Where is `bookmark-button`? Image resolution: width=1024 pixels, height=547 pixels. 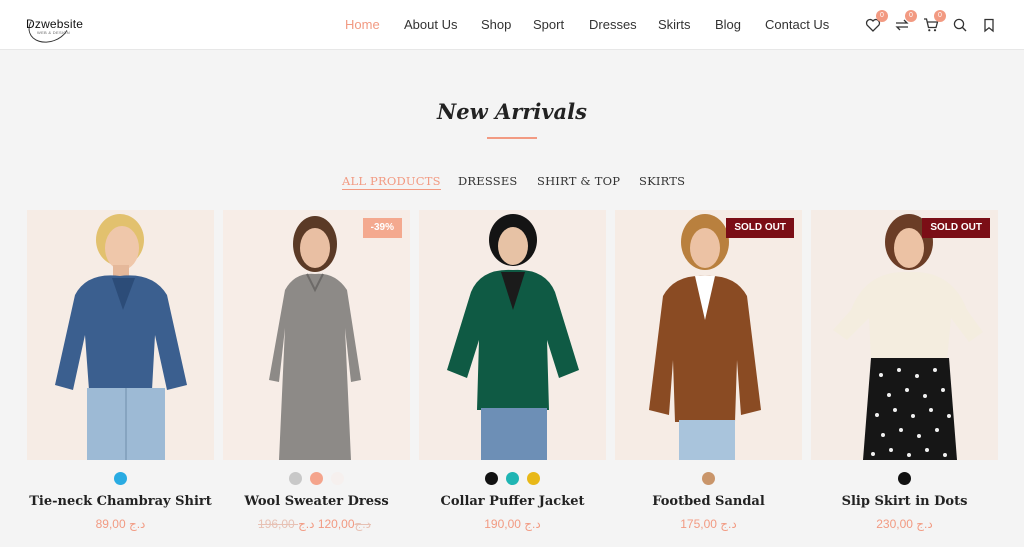 bookmark-button is located at coordinates (989, 25).